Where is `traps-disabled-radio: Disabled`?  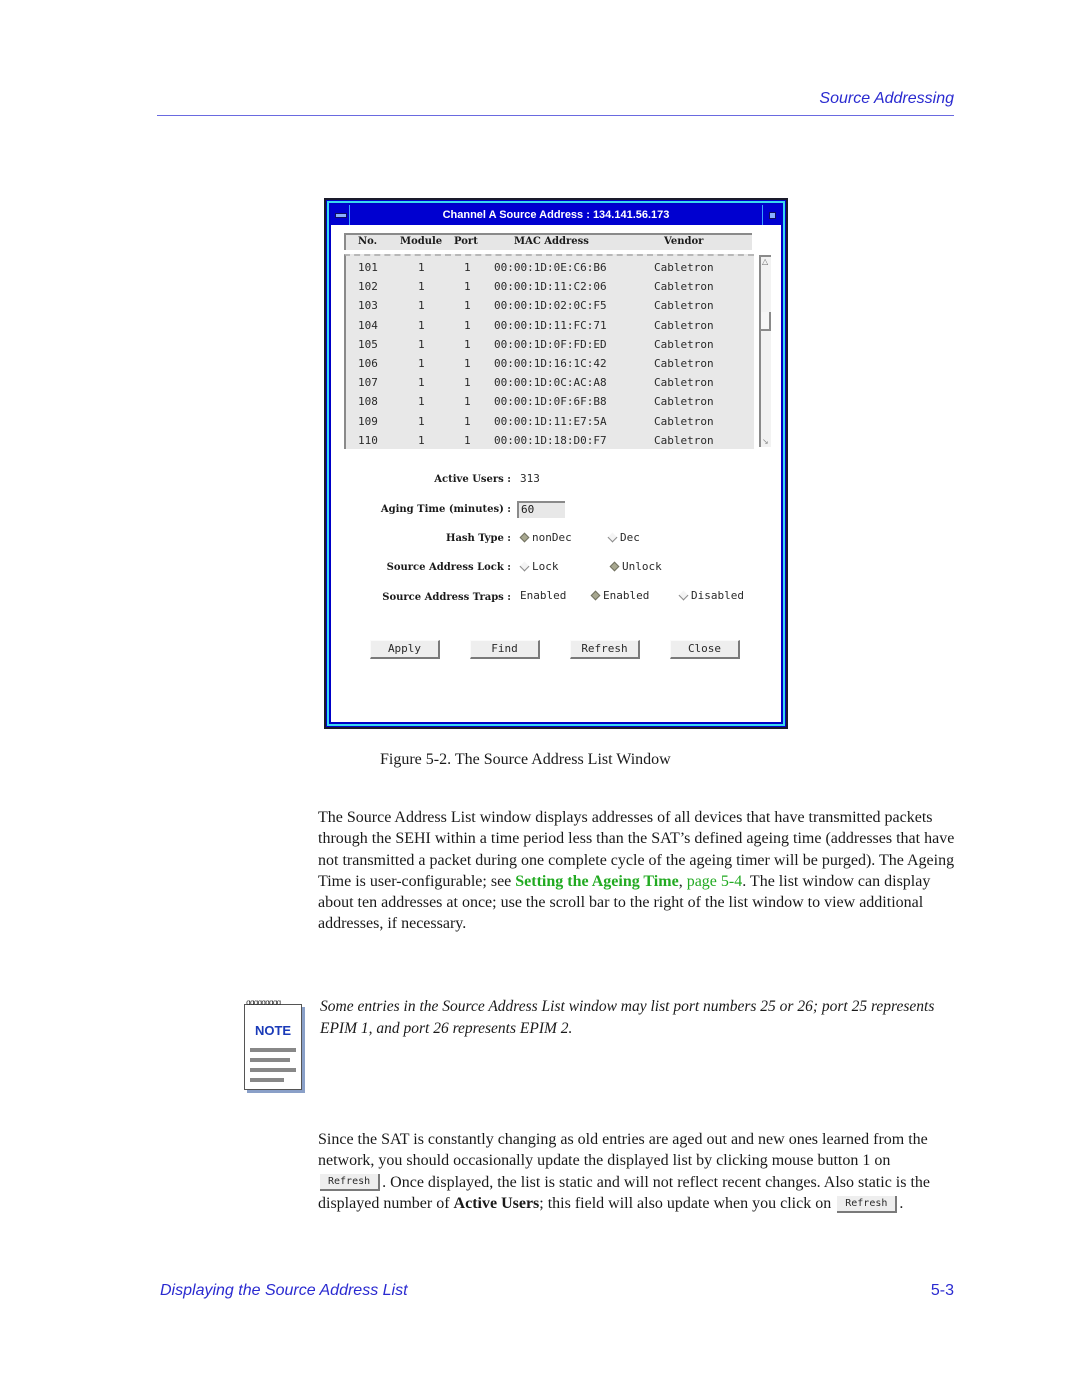 traps-disabled-radio: Disabled is located at coordinates (711, 595).